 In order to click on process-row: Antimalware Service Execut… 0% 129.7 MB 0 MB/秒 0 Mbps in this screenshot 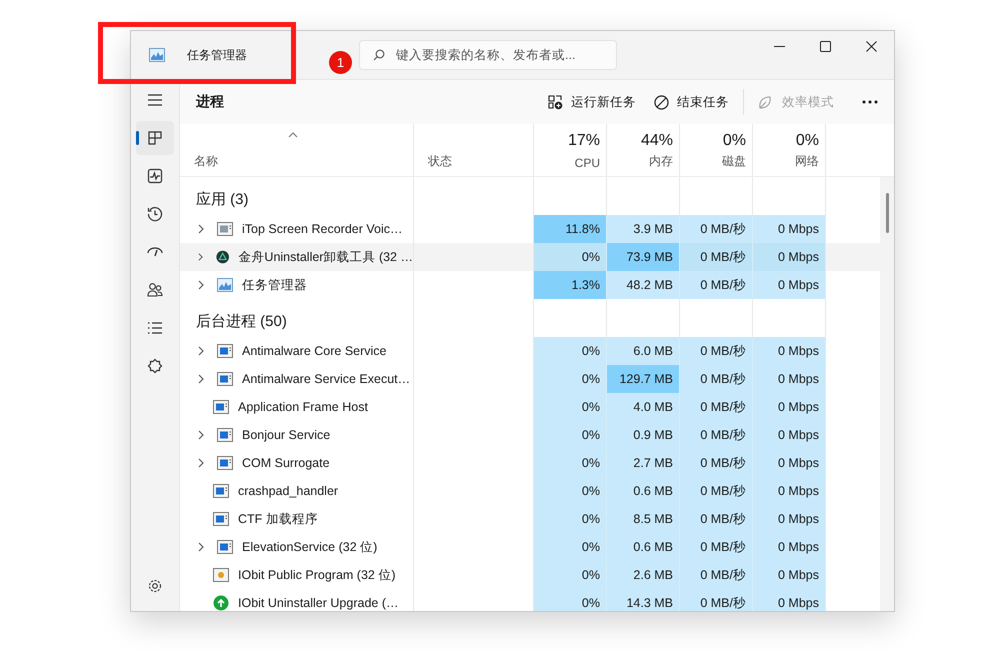, I will do `click(530, 379)`.